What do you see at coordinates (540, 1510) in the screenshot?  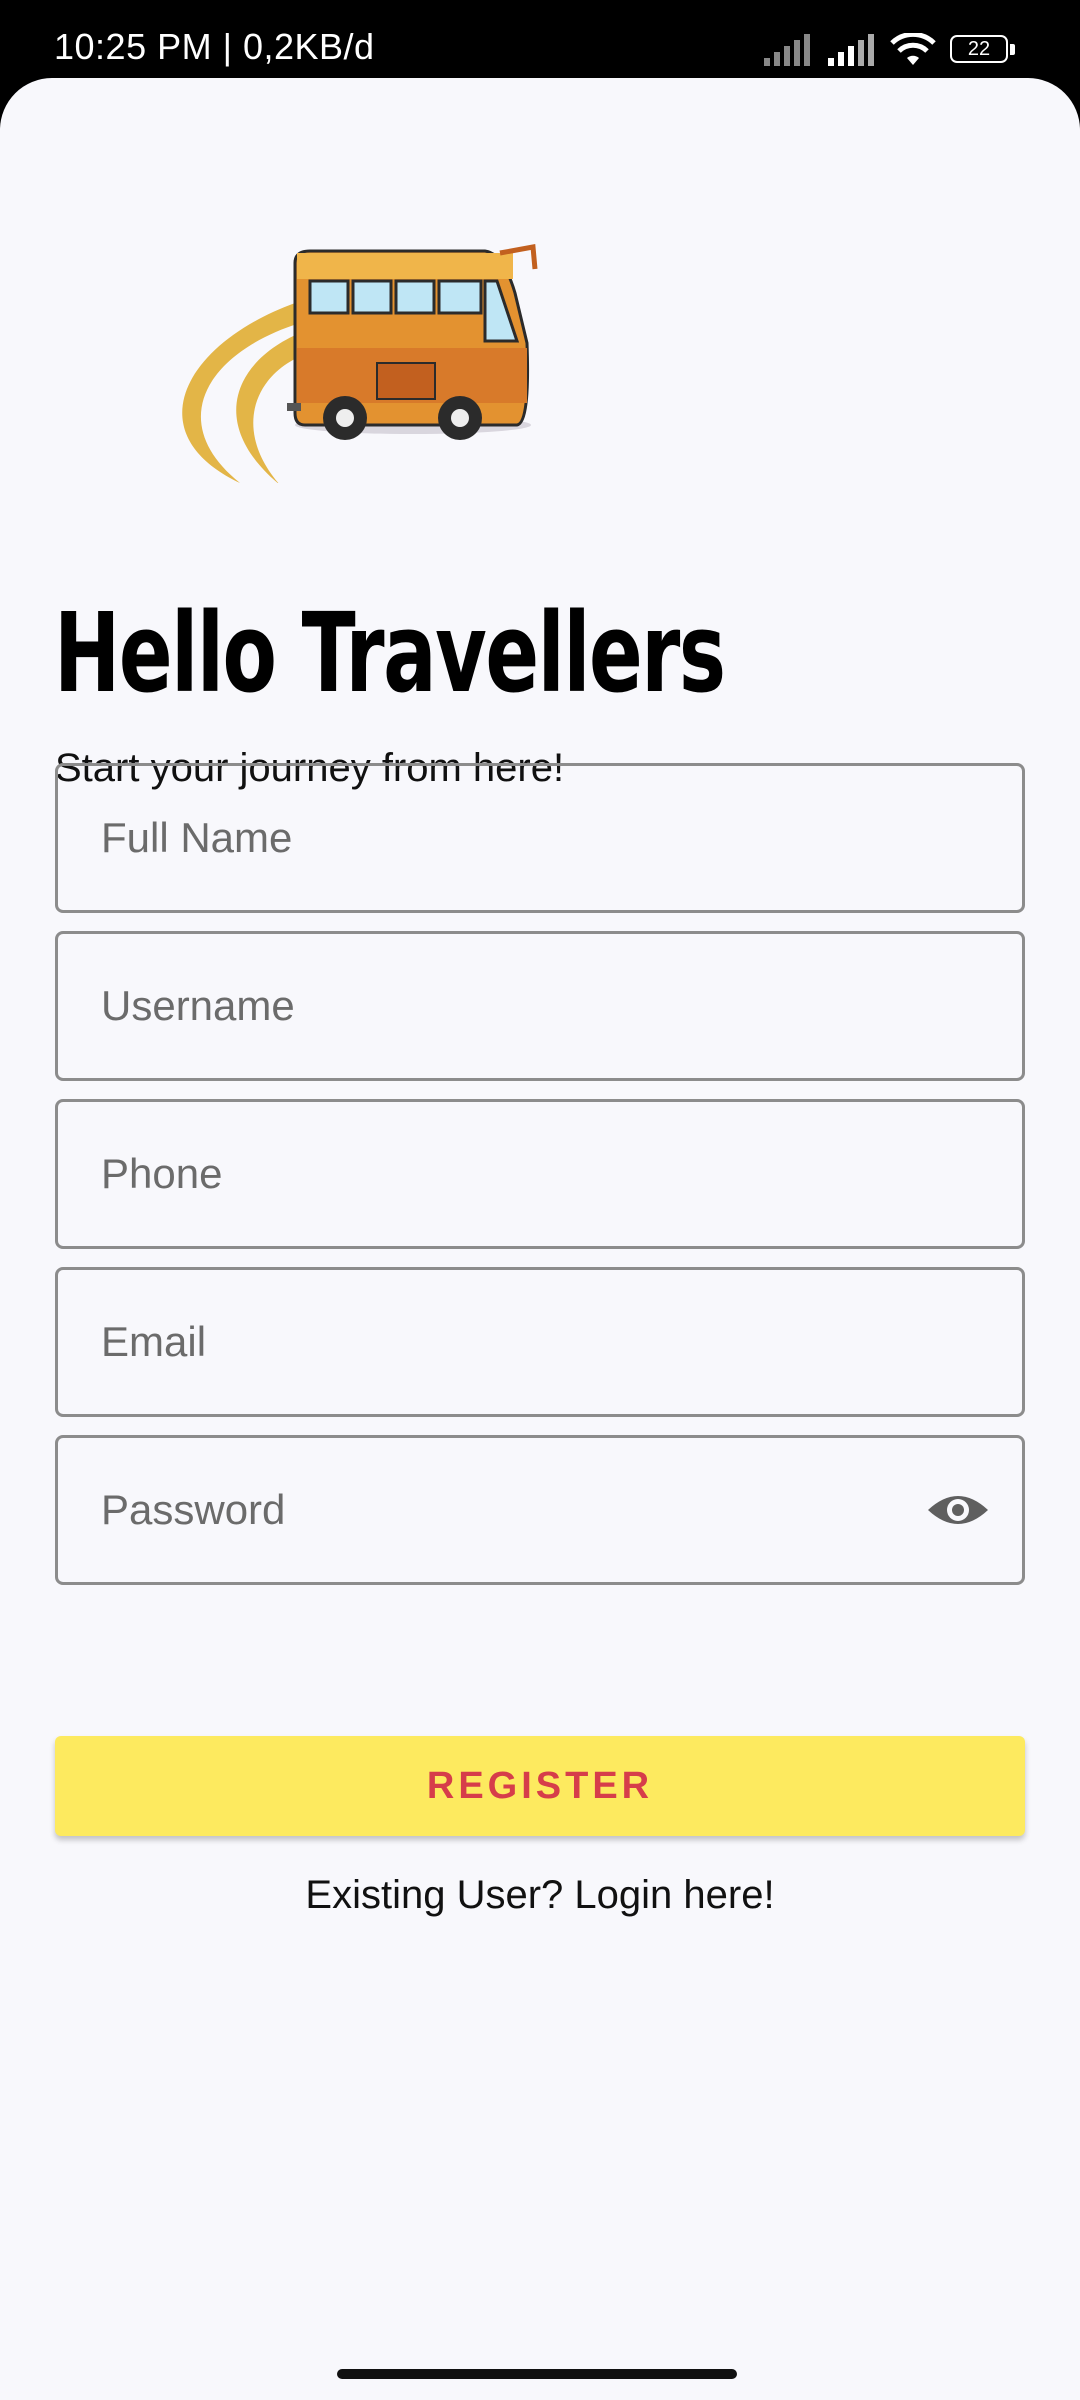 I see `password-field: Password` at bounding box center [540, 1510].